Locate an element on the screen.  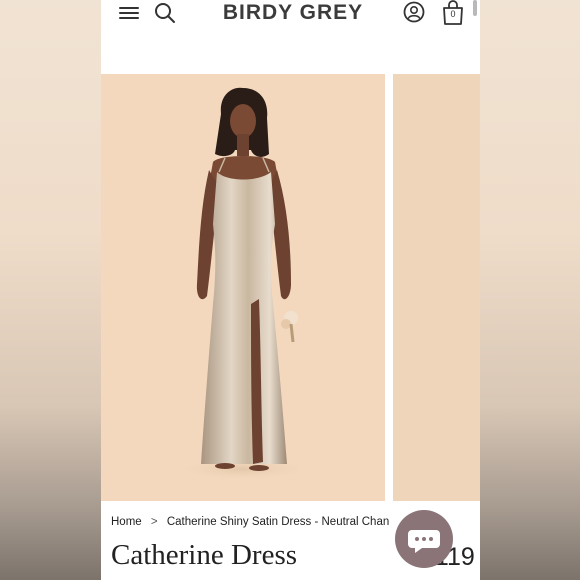
site-header: BIRDY GREY 0 is located at coordinates (290, 14).